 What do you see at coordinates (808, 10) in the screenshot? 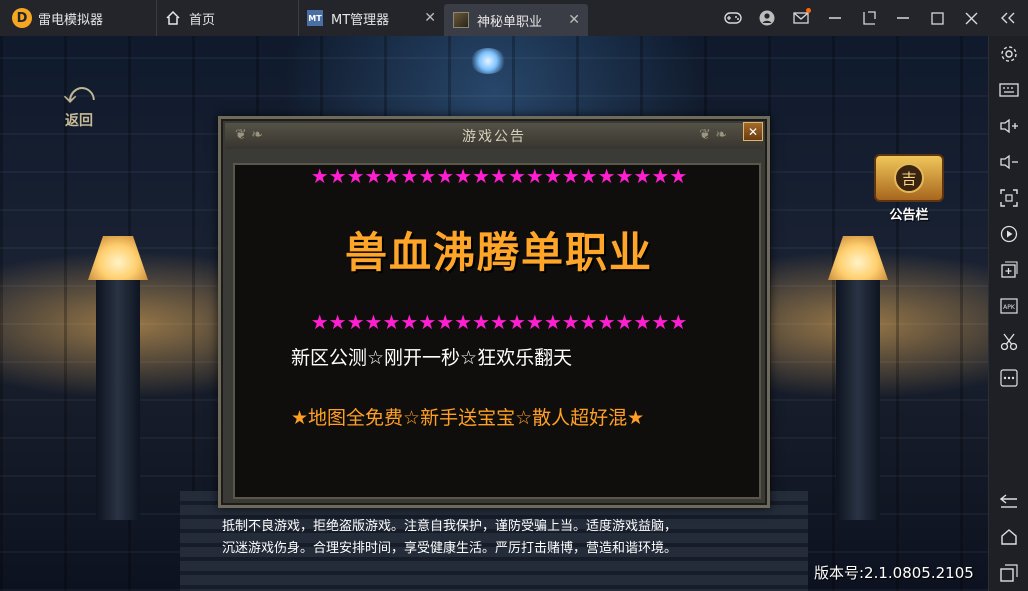
I see `notification-dot` at bounding box center [808, 10].